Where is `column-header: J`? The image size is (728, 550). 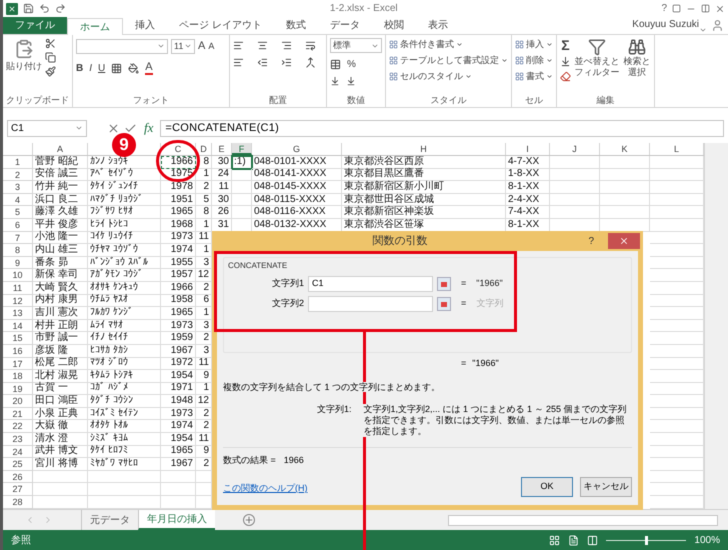 column-header: J is located at coordinates (575, 149).